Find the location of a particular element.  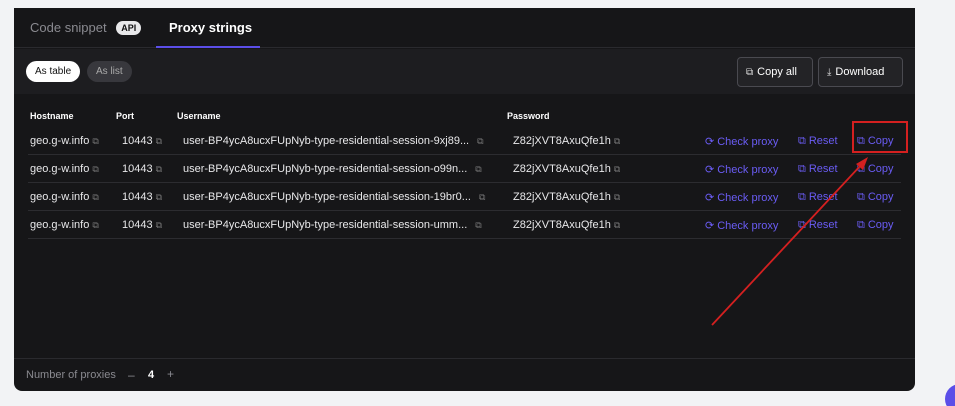

tab-code-snippet: Code snippet API is located at coordinates (86, 34).